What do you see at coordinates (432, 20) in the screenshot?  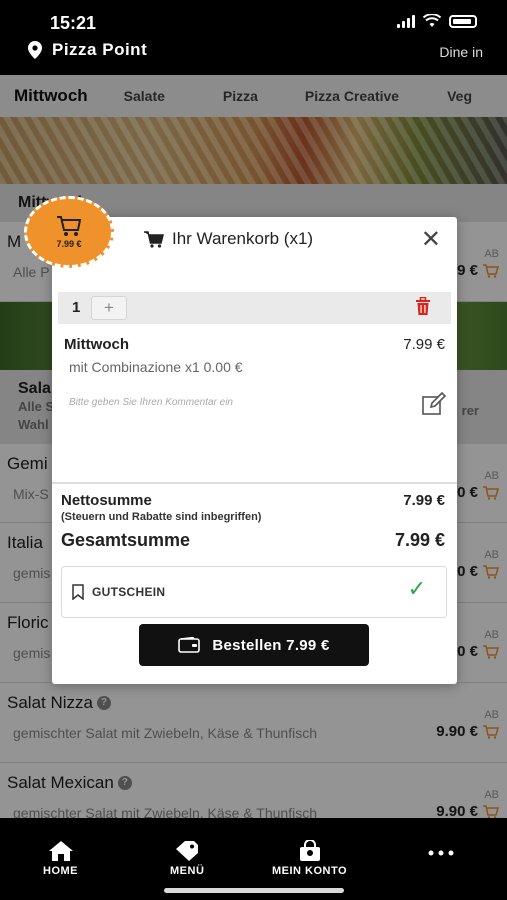 I see `wifi-icon` at bounding box center [432, 20].